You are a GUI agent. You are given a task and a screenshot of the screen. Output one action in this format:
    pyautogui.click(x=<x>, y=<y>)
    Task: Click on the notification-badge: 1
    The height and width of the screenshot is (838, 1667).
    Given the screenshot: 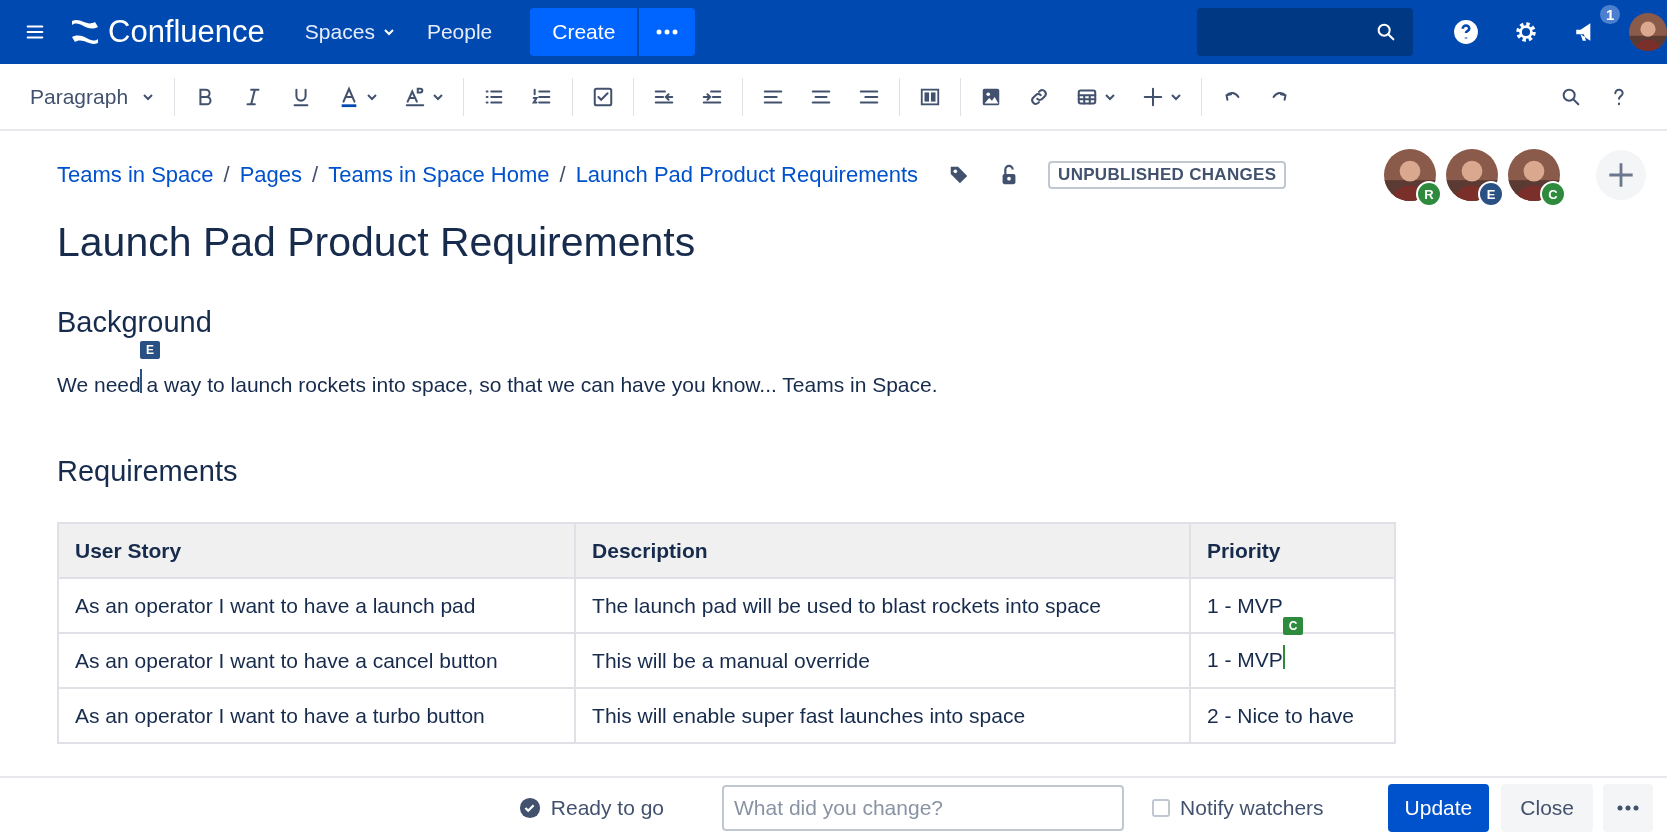 What is the action you would take?
    pyautogui.click(x=1610, y=14)
    